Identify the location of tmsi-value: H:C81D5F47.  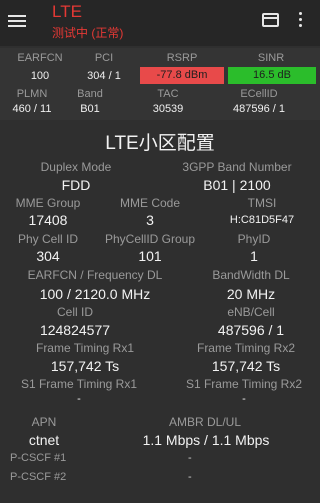
(262, 220).